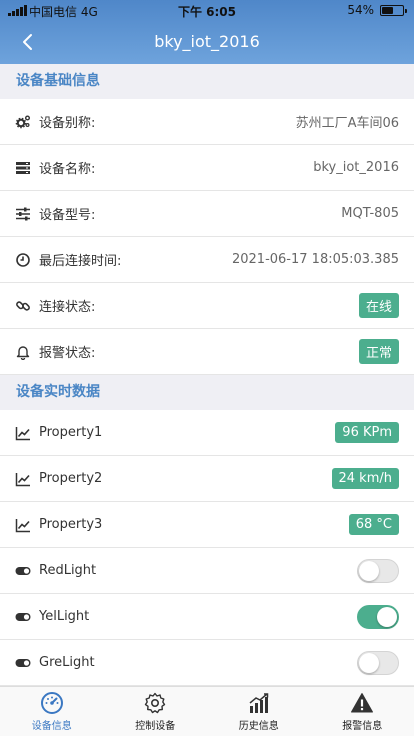  What do you see at coordinates (71, 432) in the screenshot?
I see `row-label: Property1` at bounding box center [71, 432].